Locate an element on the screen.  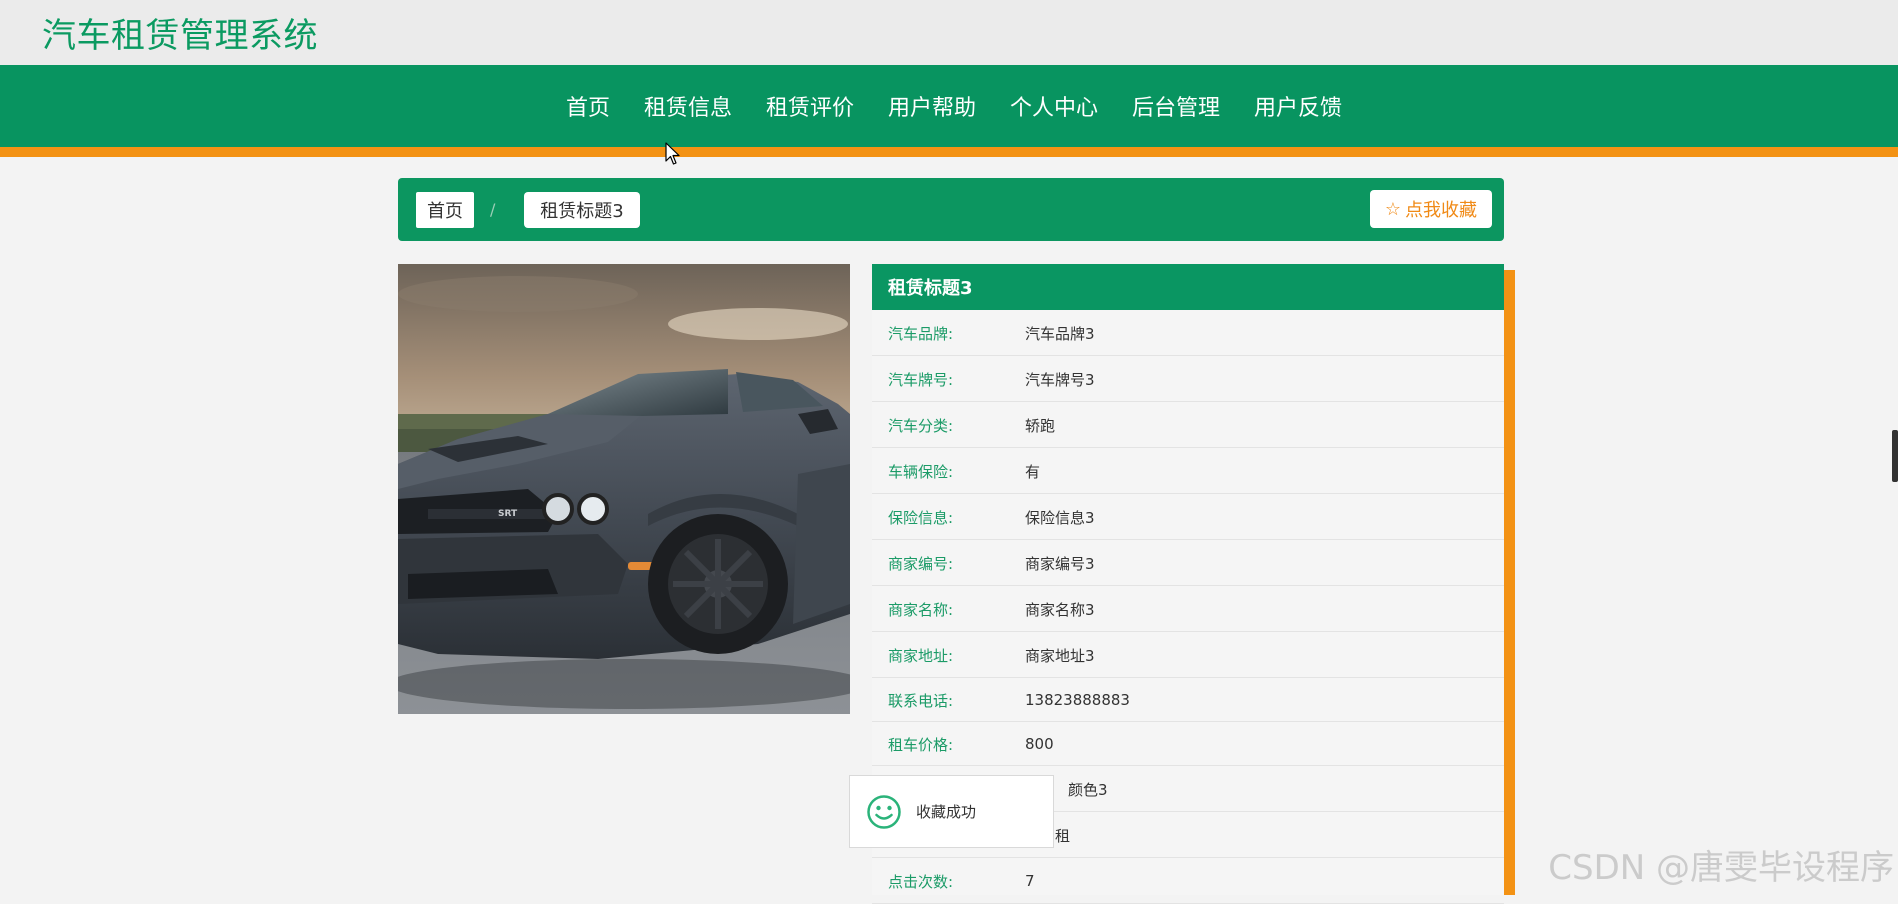
detail-label: 汽车品牌: is located at coordinates (921, 333).